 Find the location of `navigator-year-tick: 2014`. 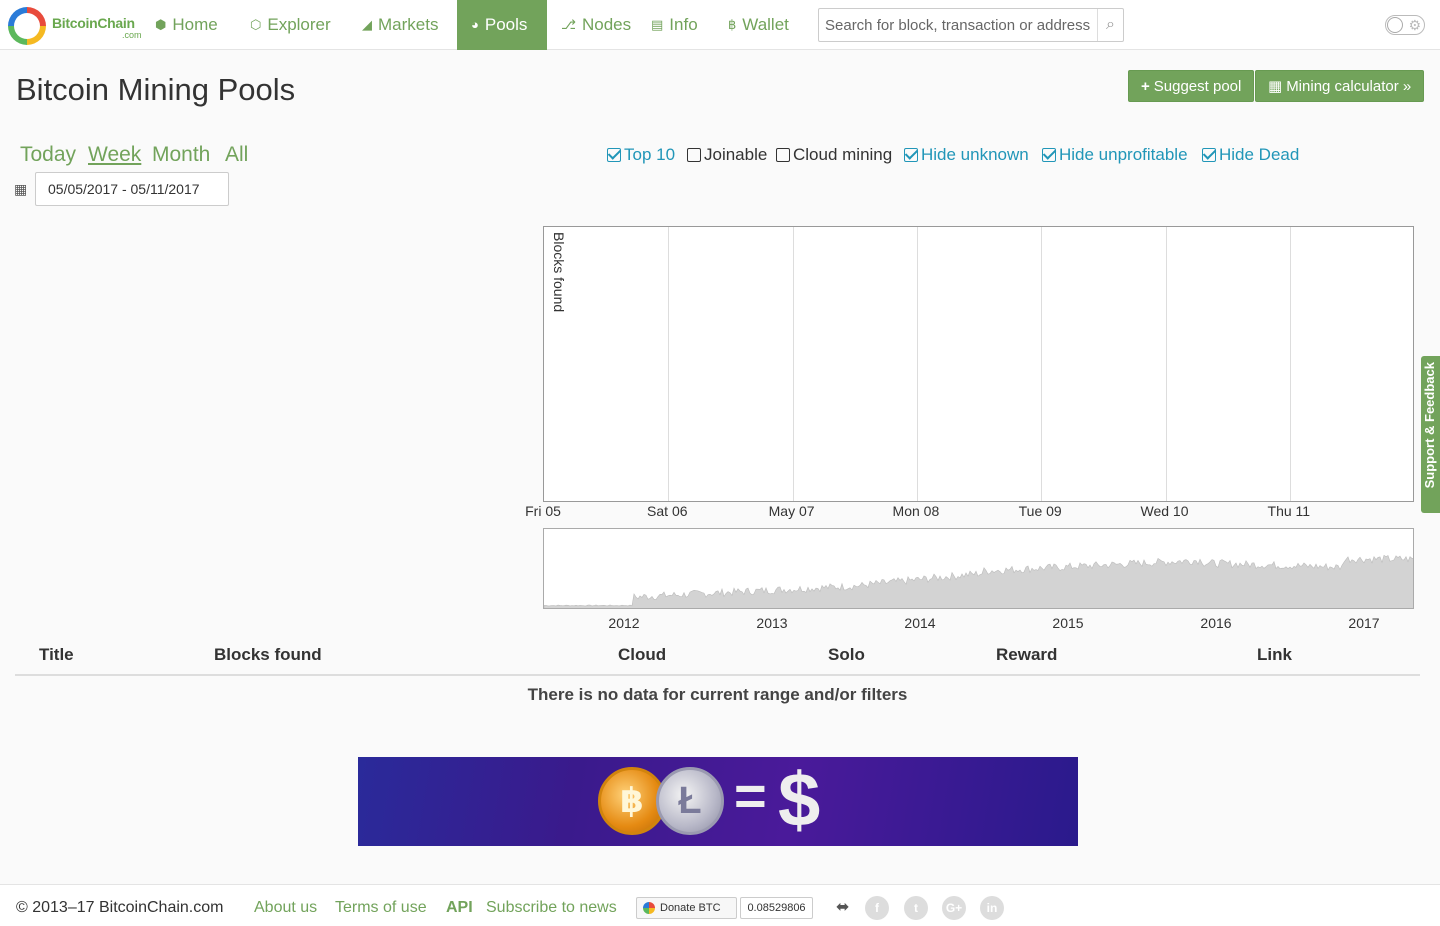

navigator-year-tick: 2014 is located at coordinates (920, 623).